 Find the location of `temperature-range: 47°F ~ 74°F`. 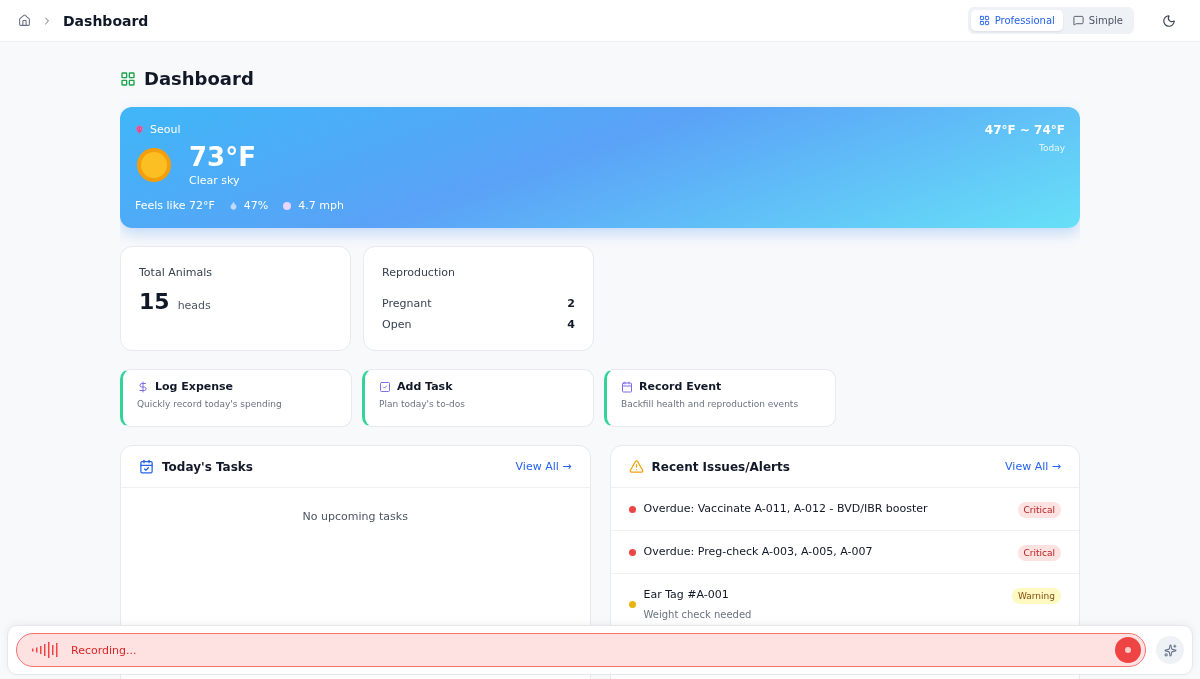

temperature-range: 47°F ~ 74°F is located at coordinates (1024, 130).